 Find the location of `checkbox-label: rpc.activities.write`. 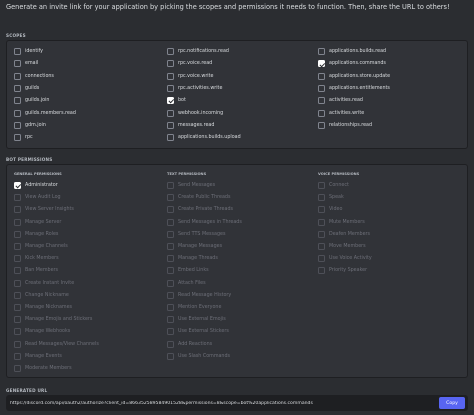

checkbox-label: rpc.activities.write is located at coordinates (200, 88).